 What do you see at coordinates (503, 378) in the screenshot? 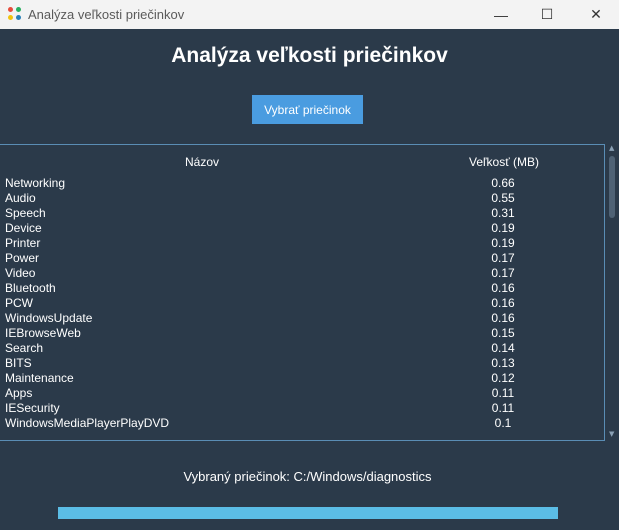
I see `folder-size: 0.12` at bounding box center [503, 378].